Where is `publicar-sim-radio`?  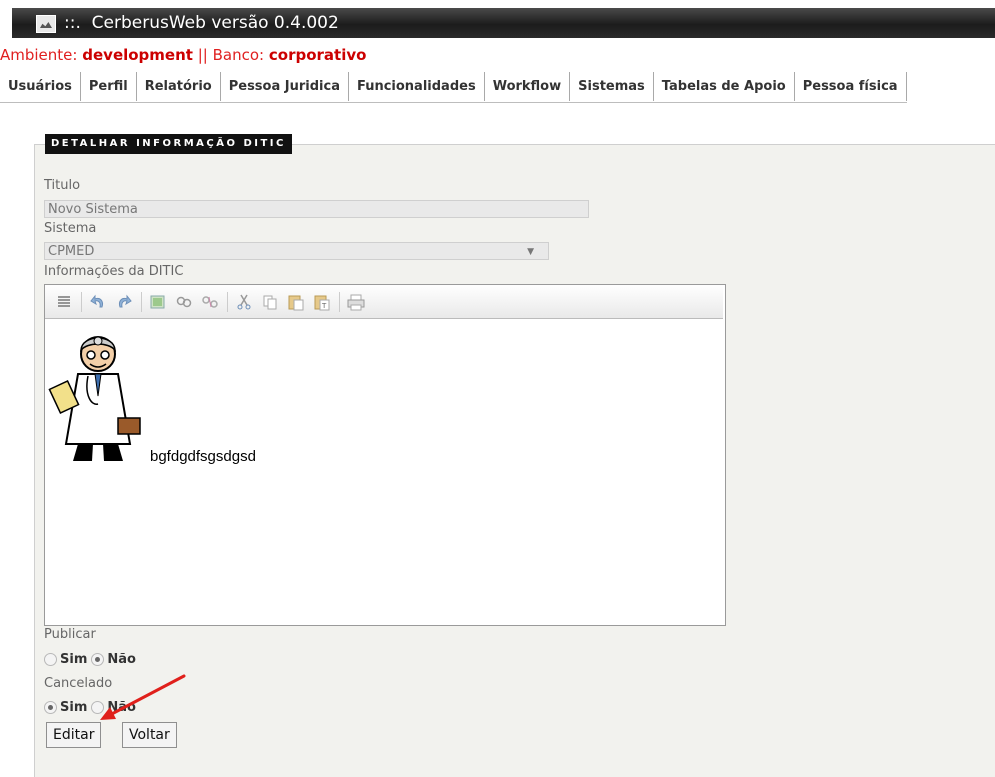 publicar-sim-radio is located at coordinates (50, 659).